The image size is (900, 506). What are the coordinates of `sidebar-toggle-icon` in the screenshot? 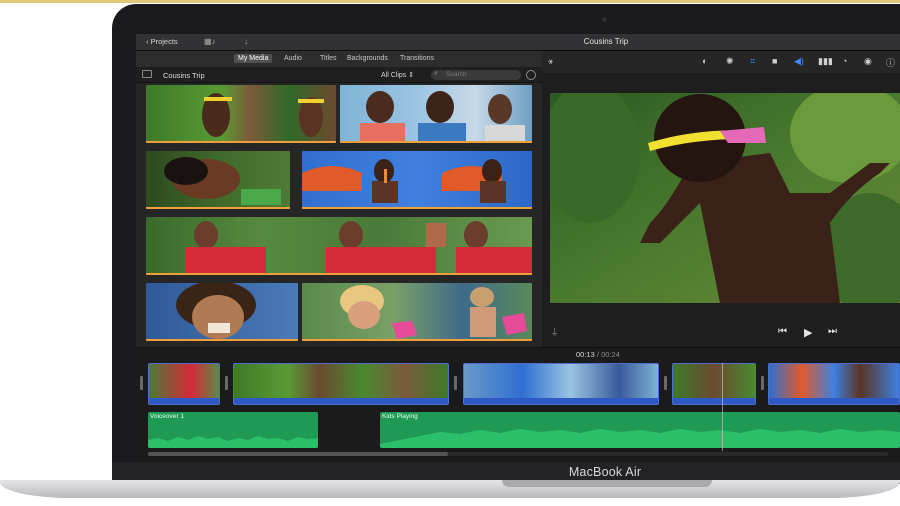 It's located at (147, 74).